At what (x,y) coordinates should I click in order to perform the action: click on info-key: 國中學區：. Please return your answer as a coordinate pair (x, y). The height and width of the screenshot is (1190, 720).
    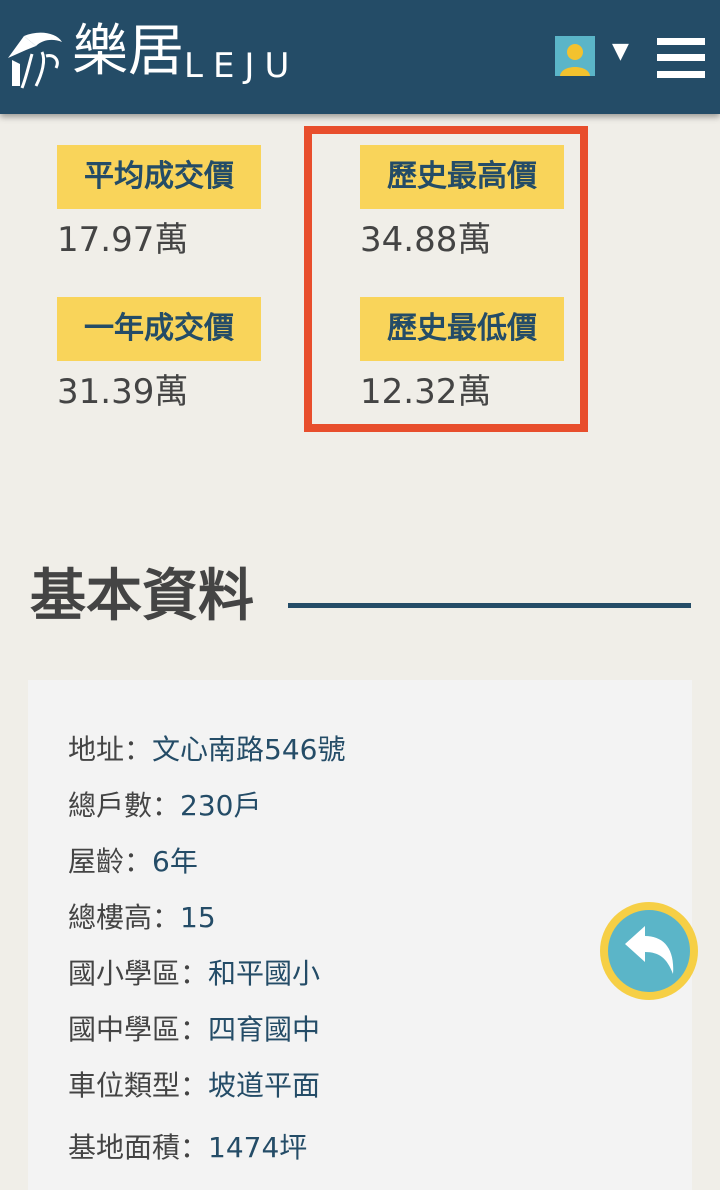
    Looking at the image, I should click on (138, 1029).